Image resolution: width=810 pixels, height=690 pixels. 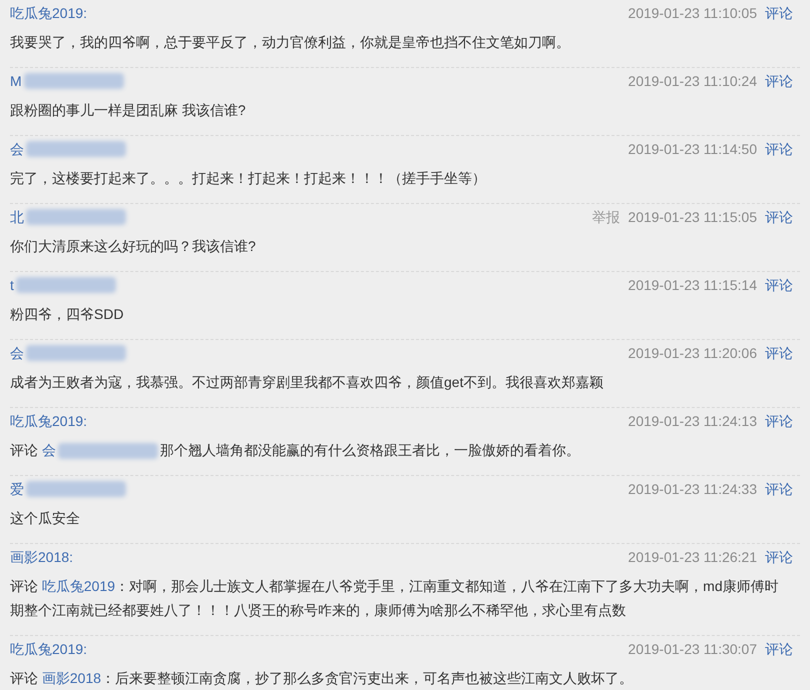 What do you see at coordinates (128, 110) in the screenshot?
I see `comment-text: 跟粉圈的事儿一样是团乱麻 我该信谁?` at bounding box center [128, 110].